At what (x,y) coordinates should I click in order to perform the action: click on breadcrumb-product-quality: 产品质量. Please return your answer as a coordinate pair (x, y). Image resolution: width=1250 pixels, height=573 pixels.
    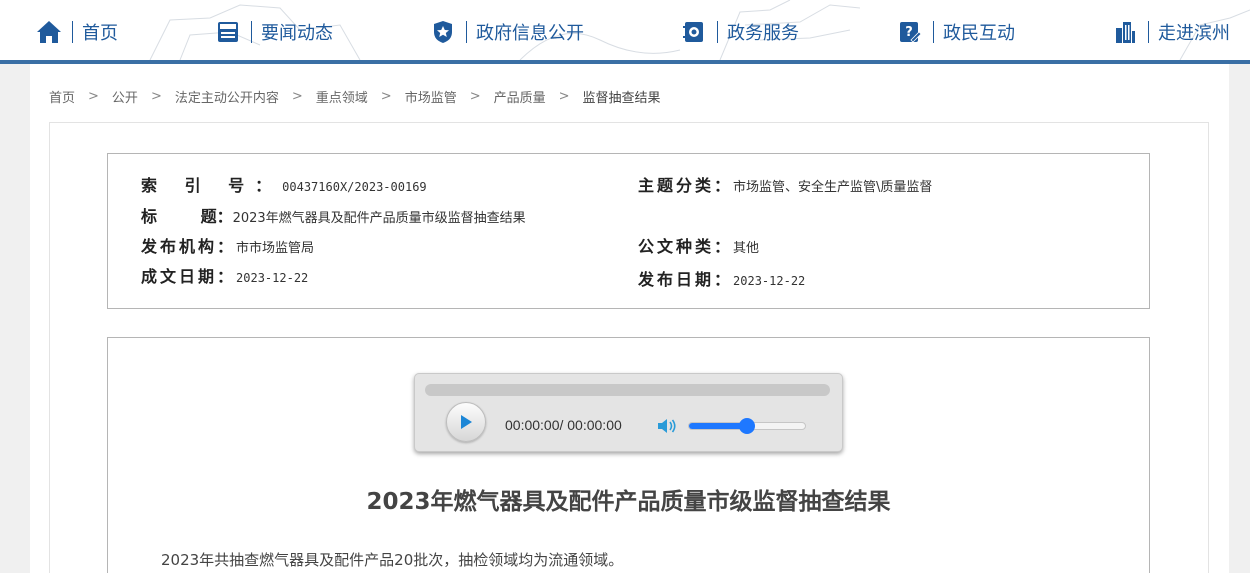
    Looking at the image, I should click on (520, 96).